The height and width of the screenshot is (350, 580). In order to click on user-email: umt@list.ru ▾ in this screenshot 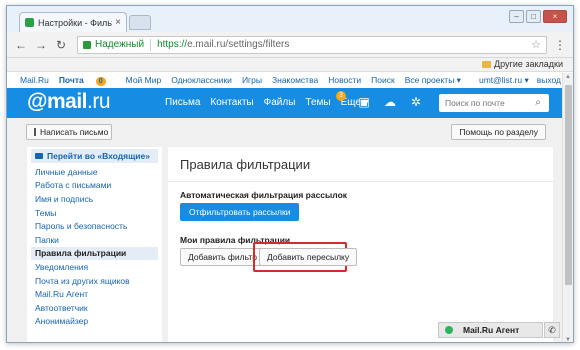, I will do `click(504, 80)`.